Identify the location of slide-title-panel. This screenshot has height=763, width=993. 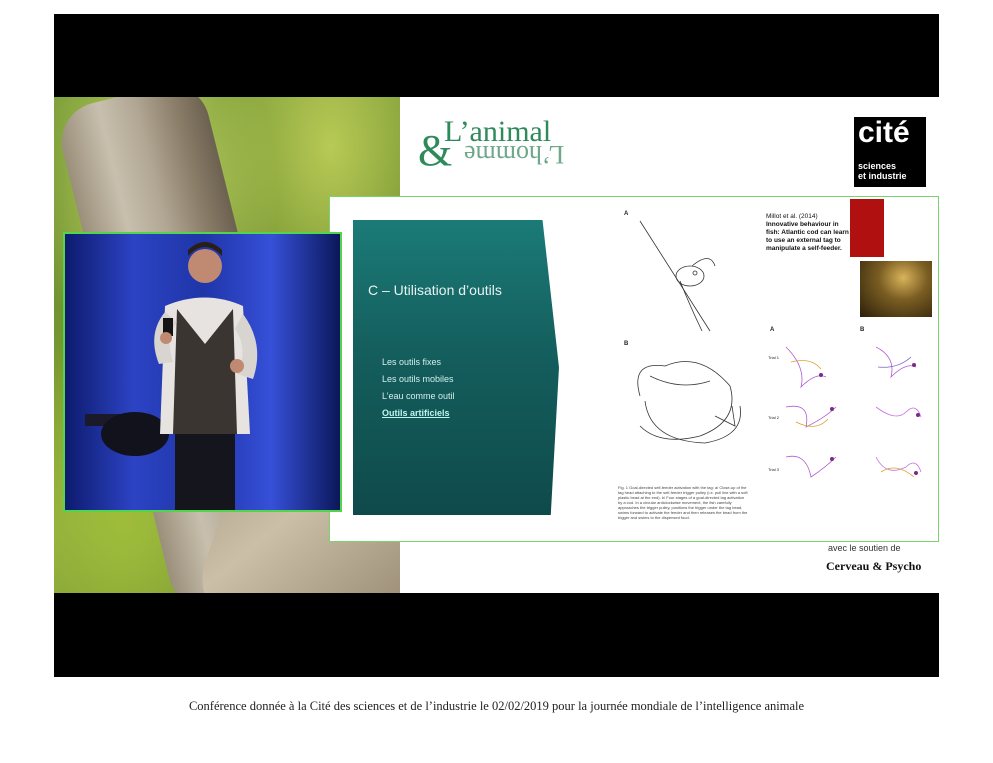
(456, 367).